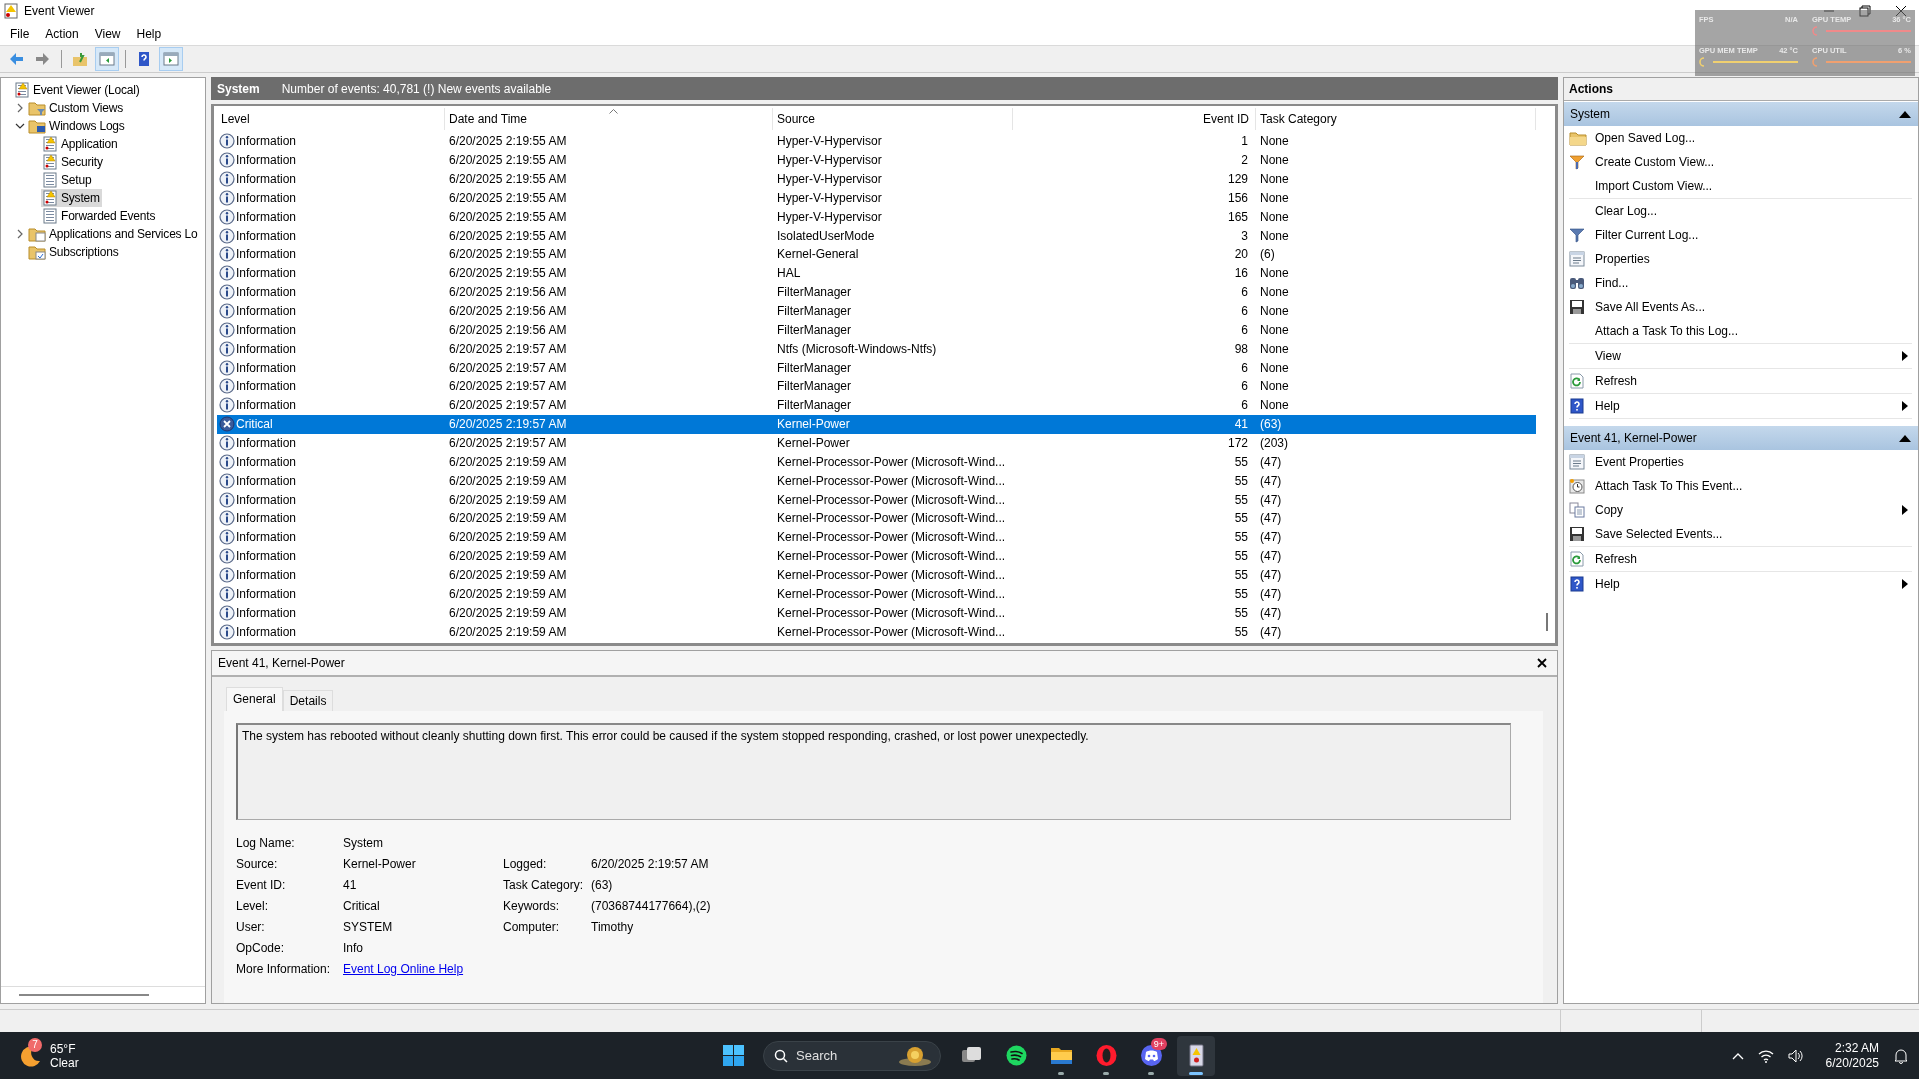 The width and height of the screenshot is (1919, 1079). What do you see at coordinates (144, 59) in the screenshot?
I see `help-icon` at bounding box center [144, 59].